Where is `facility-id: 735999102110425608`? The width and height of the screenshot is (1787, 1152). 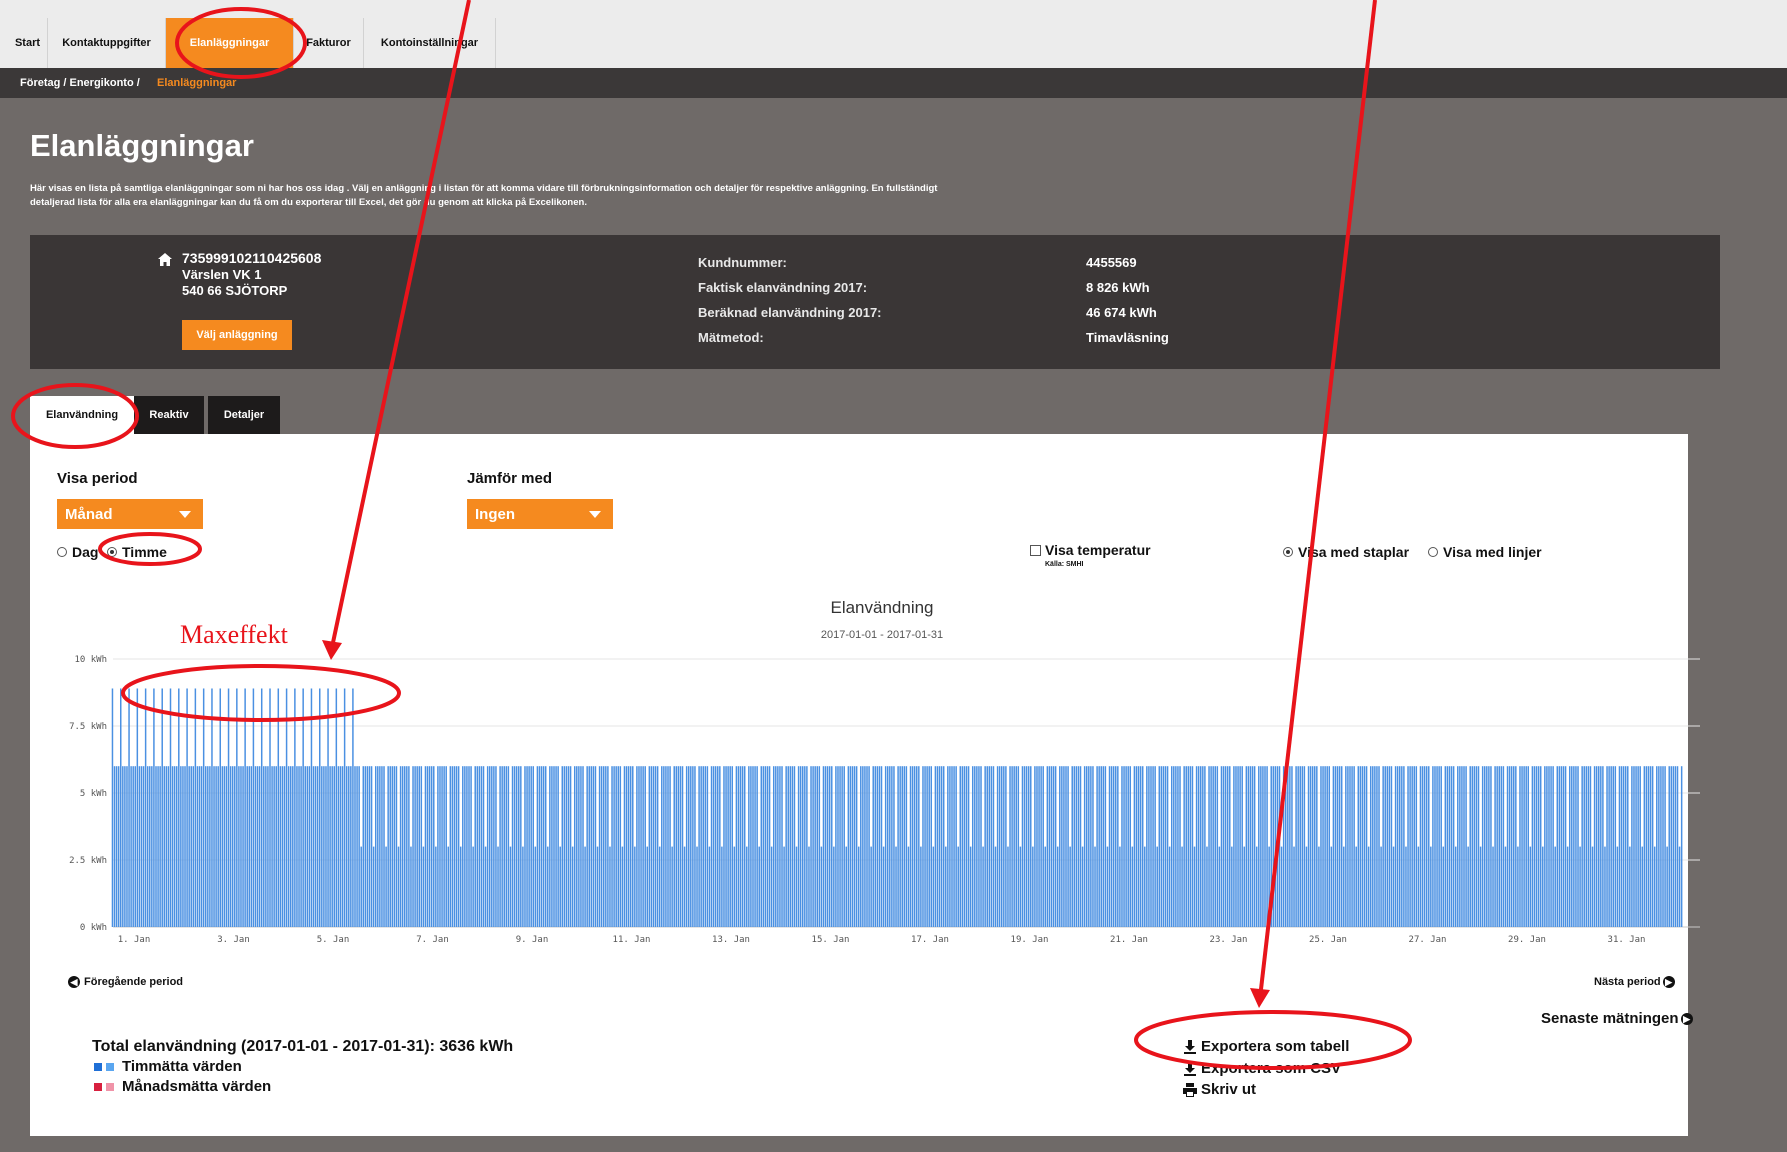
facility-id: 735999102110425608 is located at coordinates (252, 258).